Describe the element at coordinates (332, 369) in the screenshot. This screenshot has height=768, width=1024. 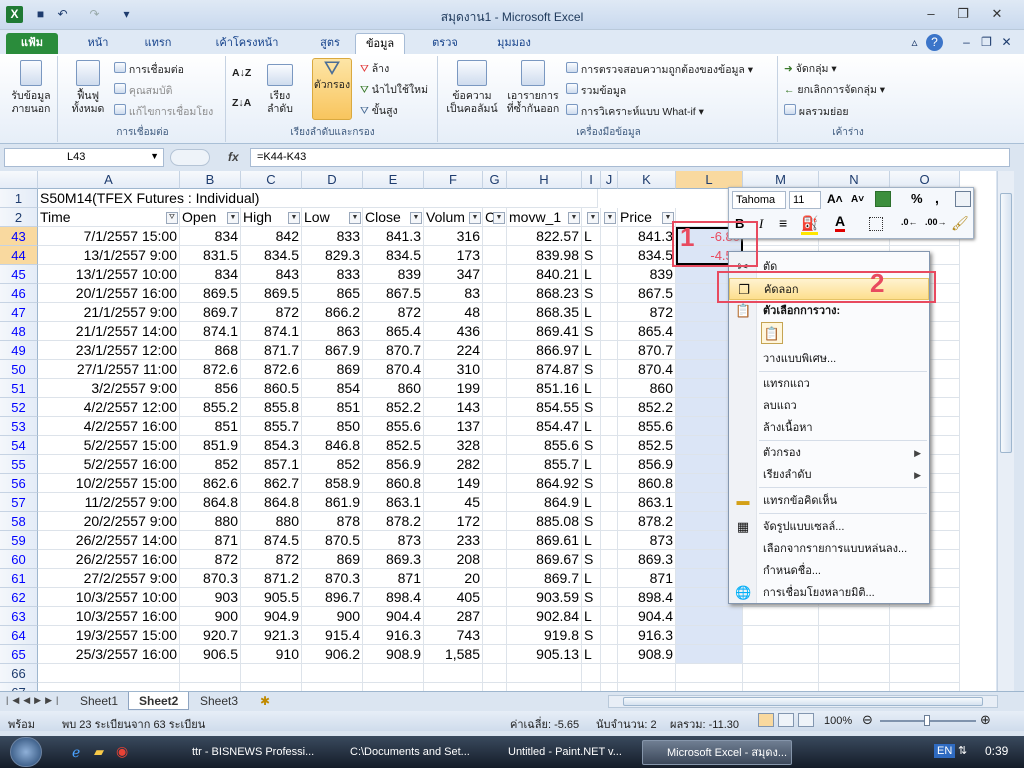
I see `cell: 869` at that location.